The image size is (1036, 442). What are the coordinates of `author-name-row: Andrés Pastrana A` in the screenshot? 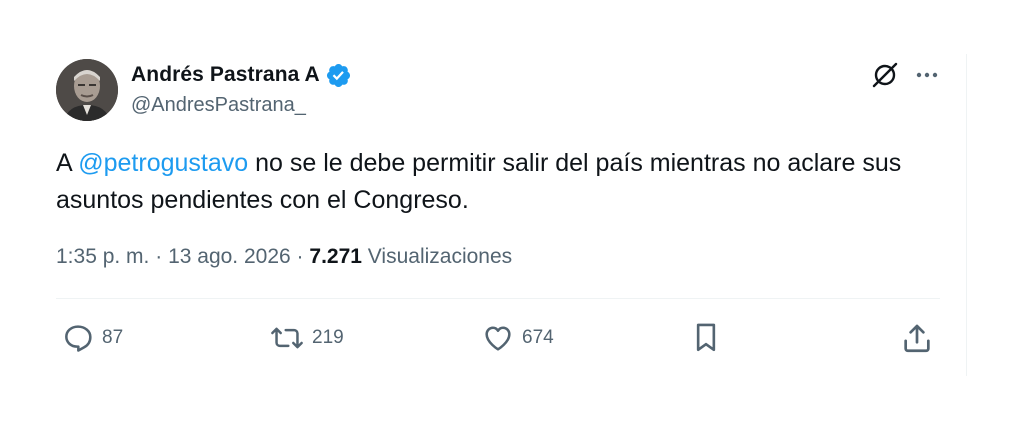 It's located at (241, 75).